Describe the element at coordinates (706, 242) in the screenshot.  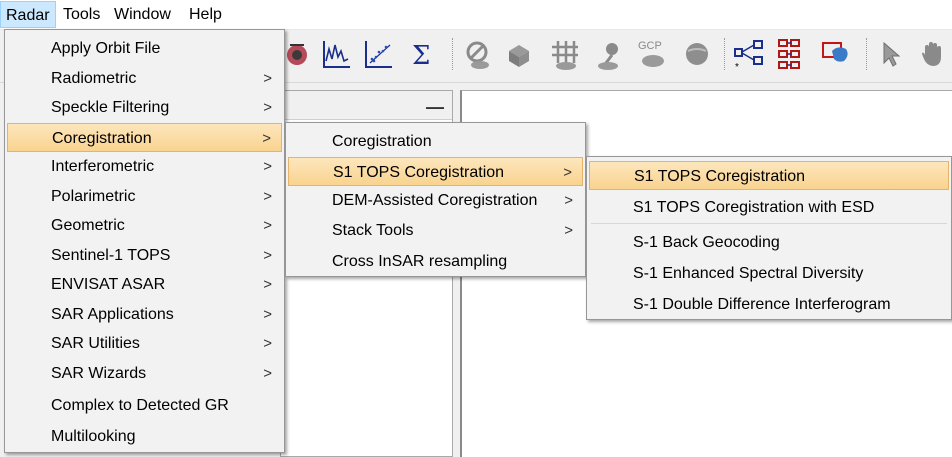
I see `menu-item-label: S-1 Back Geocoding` at that location.